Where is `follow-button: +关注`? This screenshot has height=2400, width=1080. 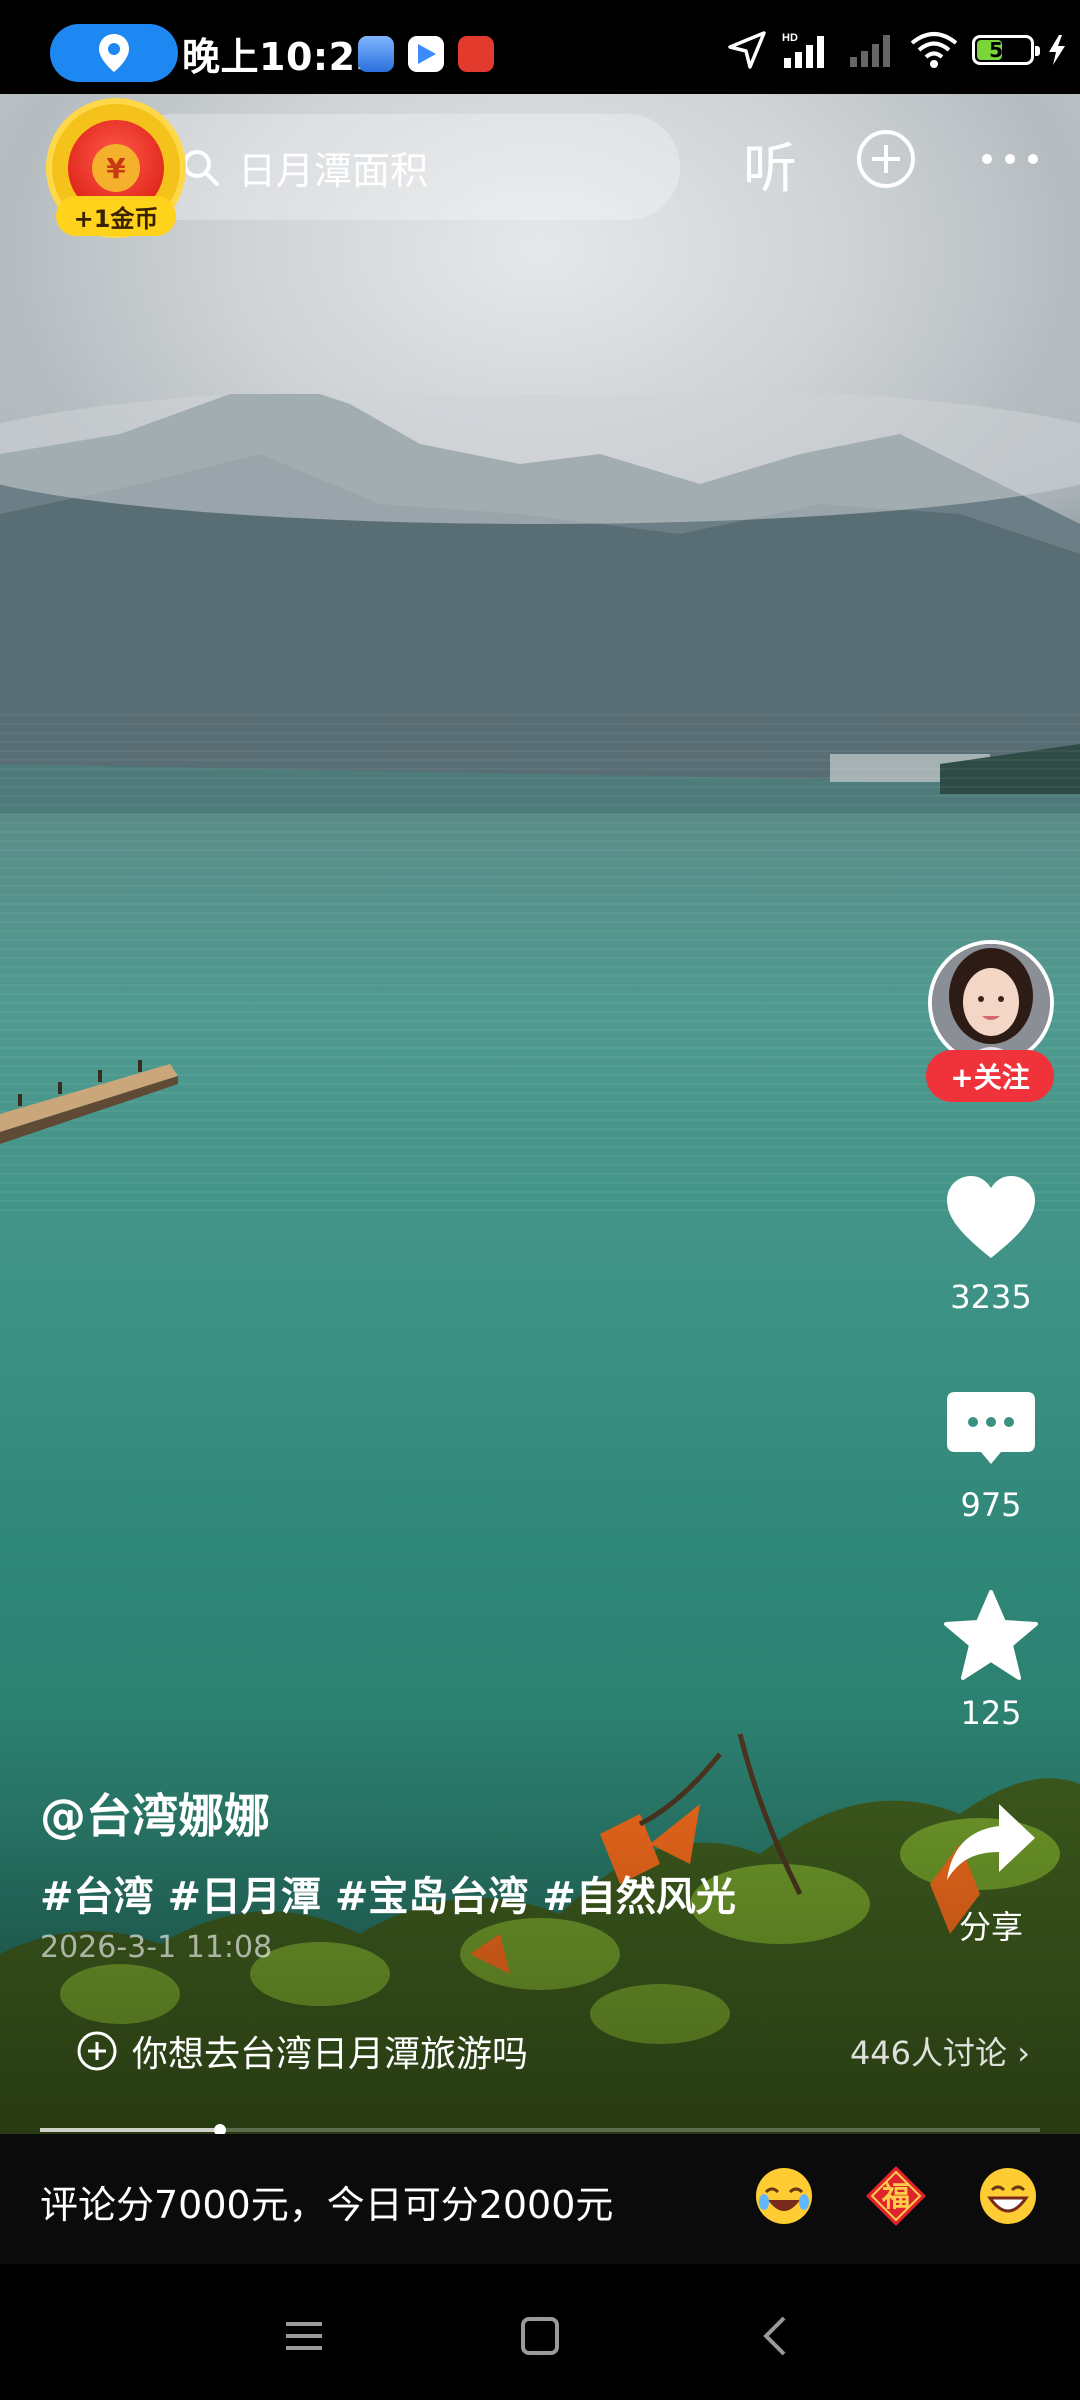 follow-button: +关注 is located at coordinates (990, 1076).